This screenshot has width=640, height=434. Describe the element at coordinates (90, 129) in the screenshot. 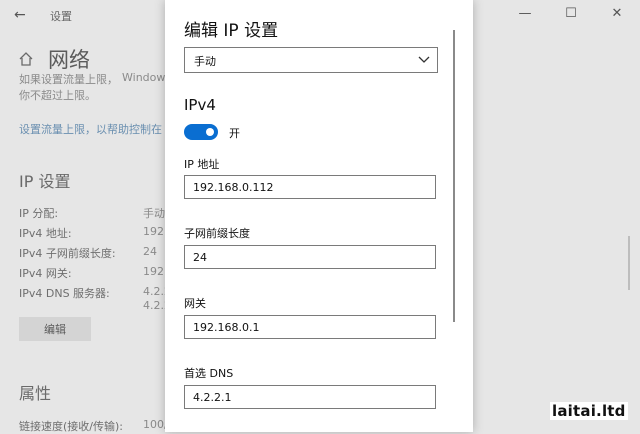

I see `data-limit-link: 设置流量上限，以帮助控制在` at that location.